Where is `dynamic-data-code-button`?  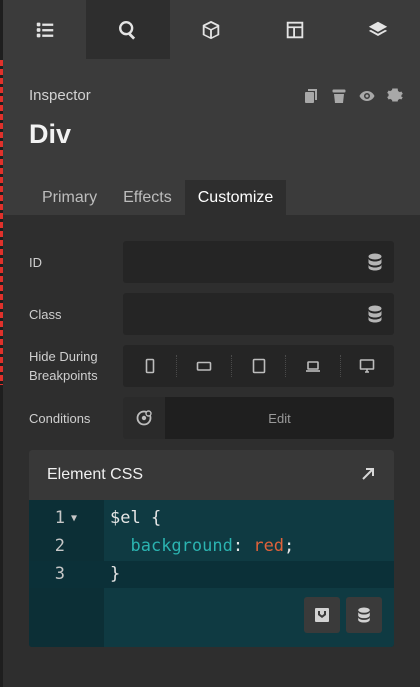
dynamic-data-code-button is located at coordinates (364, 615).